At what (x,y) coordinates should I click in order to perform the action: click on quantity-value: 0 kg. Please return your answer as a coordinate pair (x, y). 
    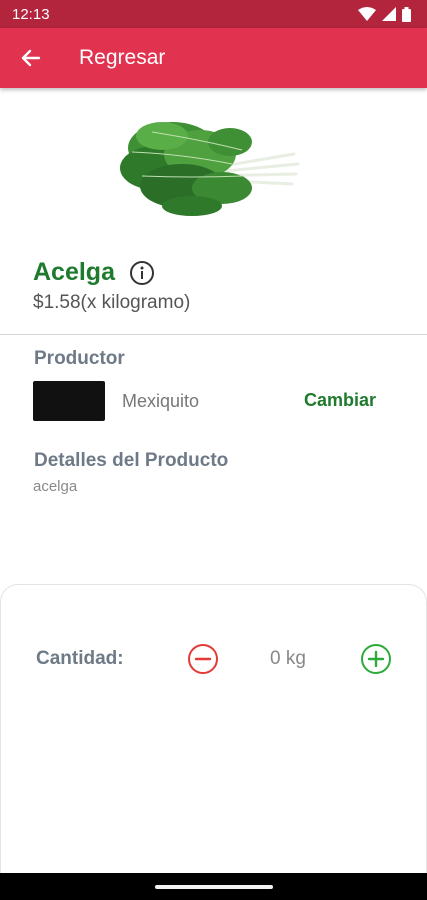
    Looking at the image, I should click on (288, 658).